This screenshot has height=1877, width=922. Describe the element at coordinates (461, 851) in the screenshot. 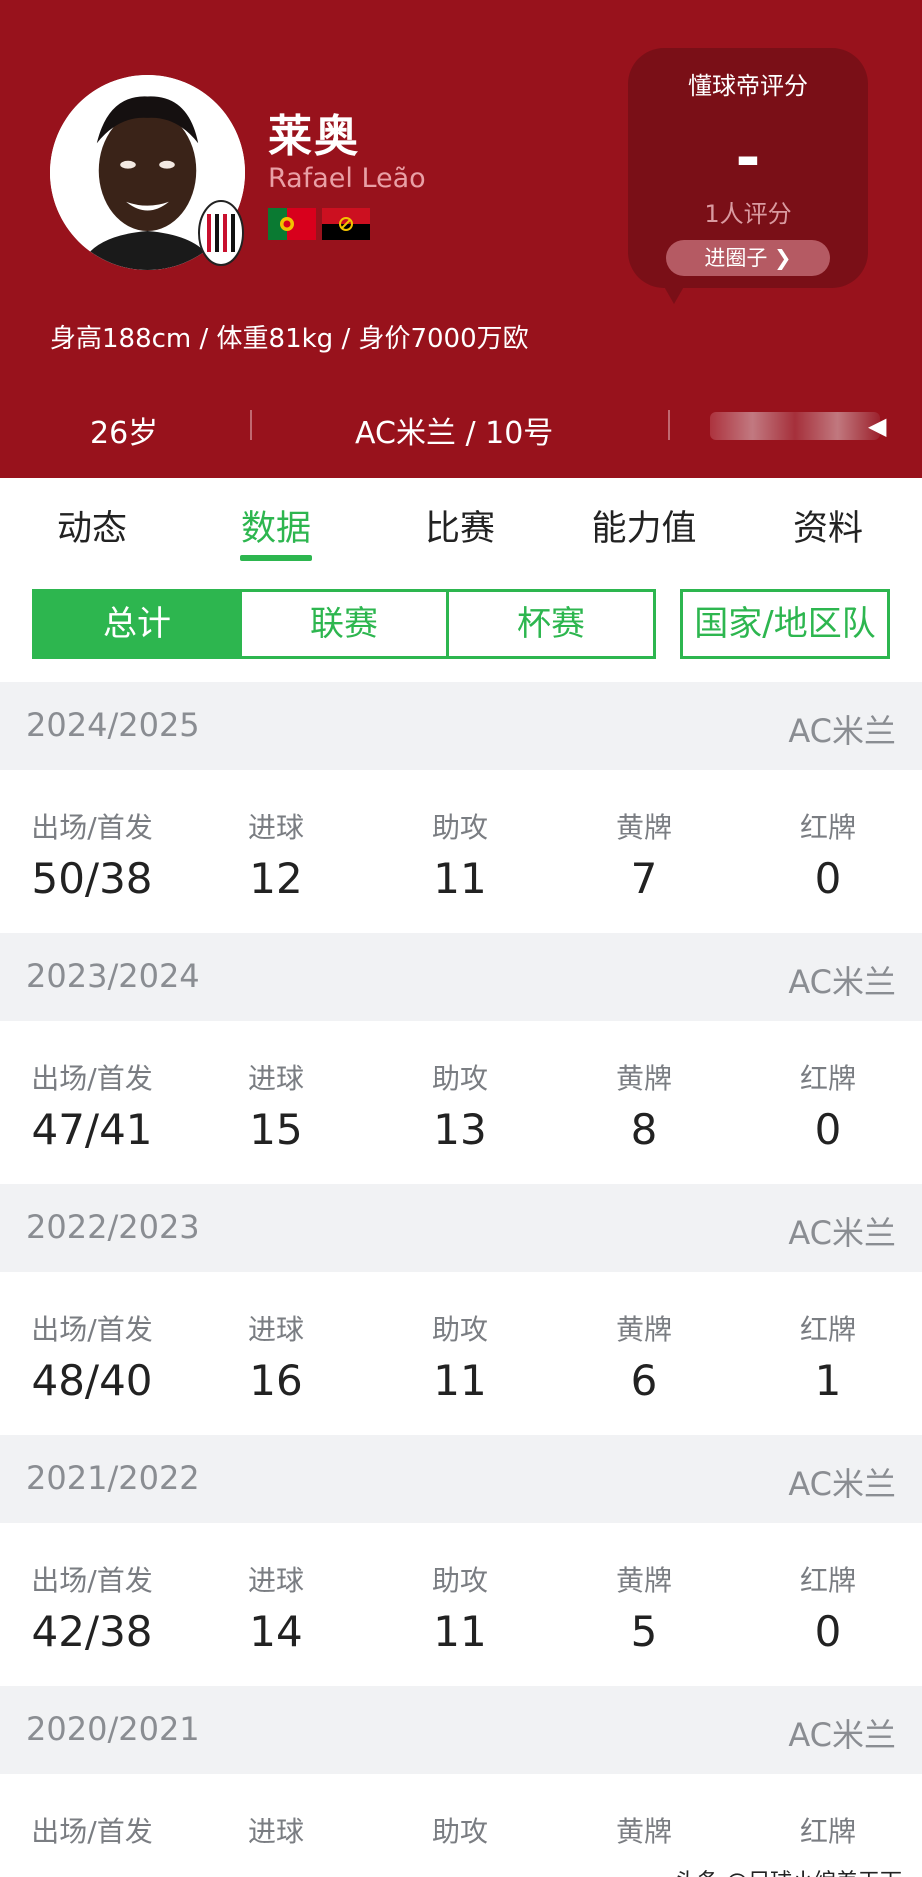

I see `season-stats-row: 出场/首发 50/38 进球 12 助攻 11 黄牌 7 红牌 0` at that location.